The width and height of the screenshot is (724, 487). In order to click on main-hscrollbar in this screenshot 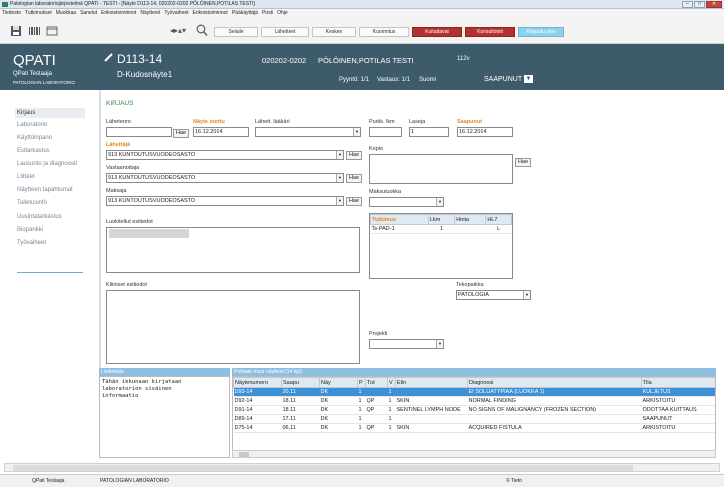, I will do `click(362, 467)`.